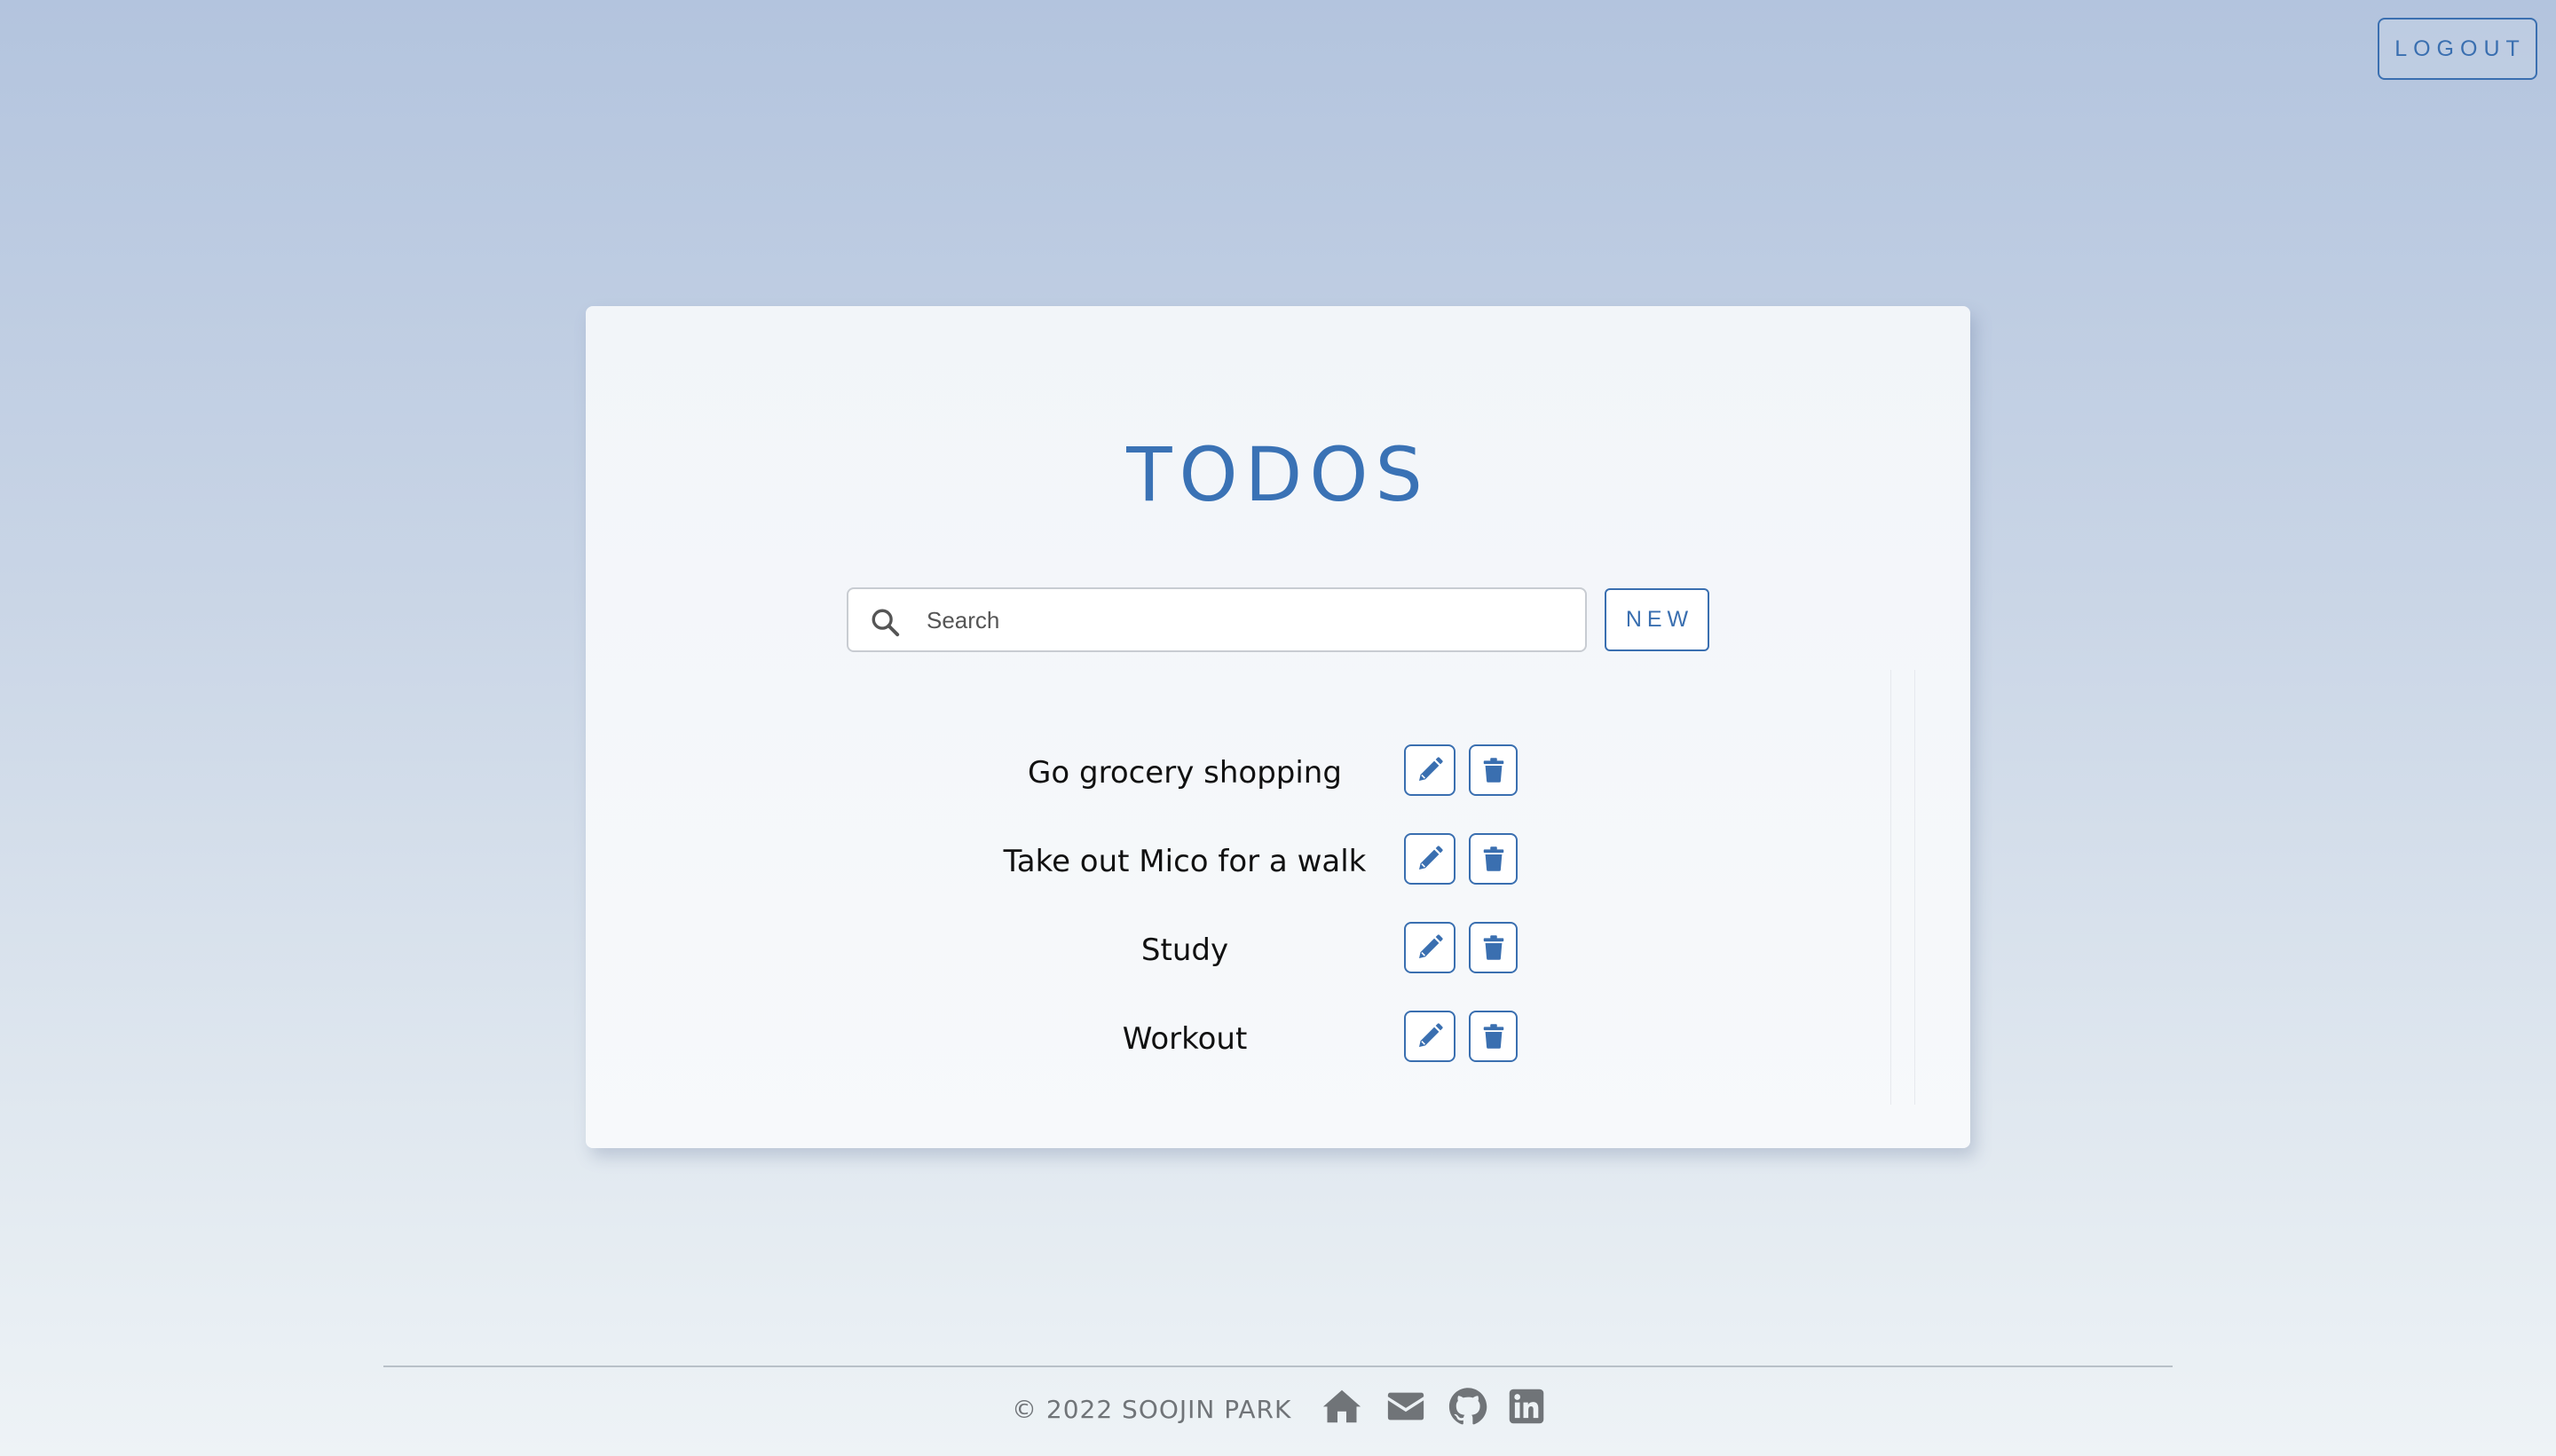  I want to click on todo-text: Workout, so click(1185, 1039).